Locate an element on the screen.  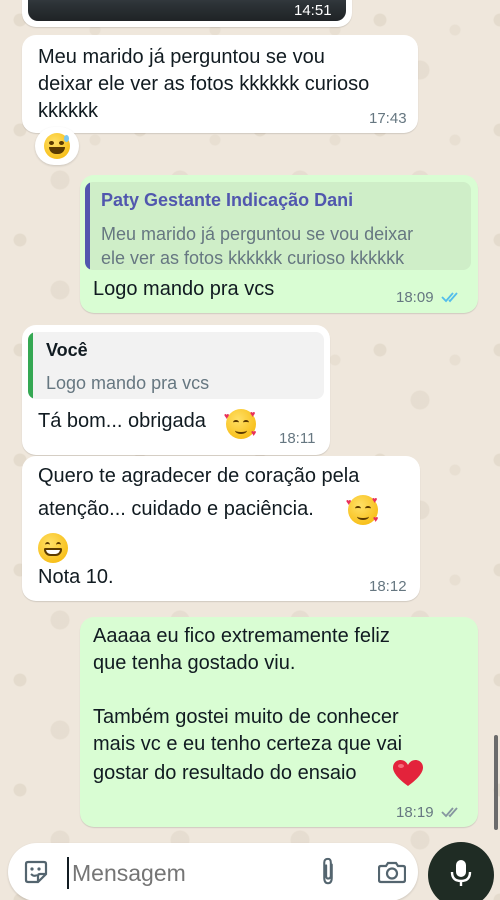
message-time: 17:43 is located at coordinates (388, 118).